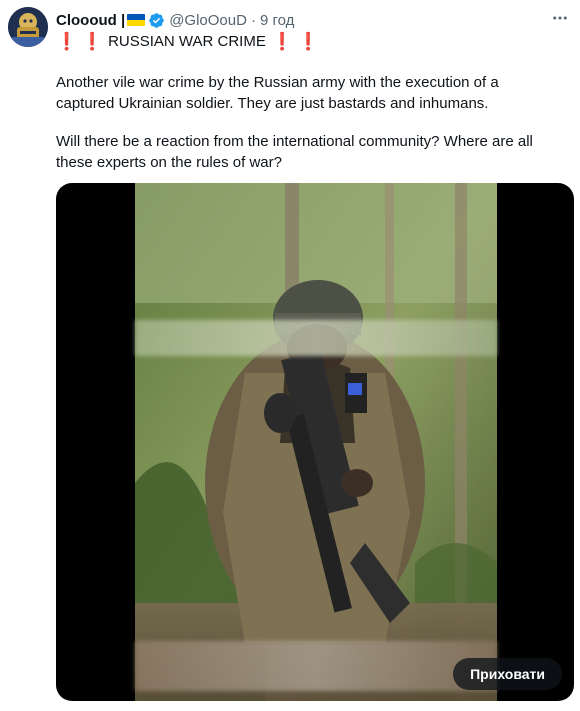 Image resolution: width=580 pixels, height=711 pixels. What do you see at coordinates (208, 20) in the screenshot?
I see `author-handle: @GloOouD` at bounding box center [208, 20].